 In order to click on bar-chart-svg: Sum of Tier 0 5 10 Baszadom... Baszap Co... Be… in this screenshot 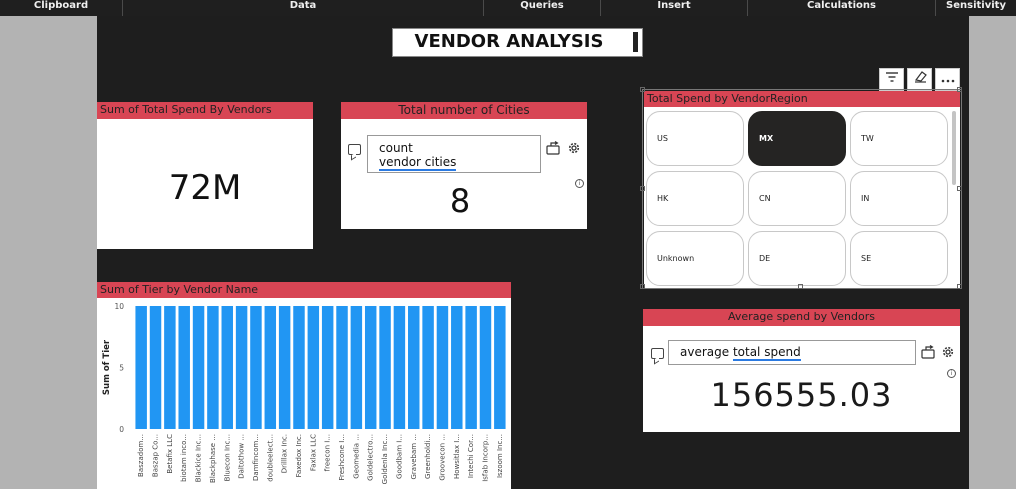, I will do `click(304, 393)`.